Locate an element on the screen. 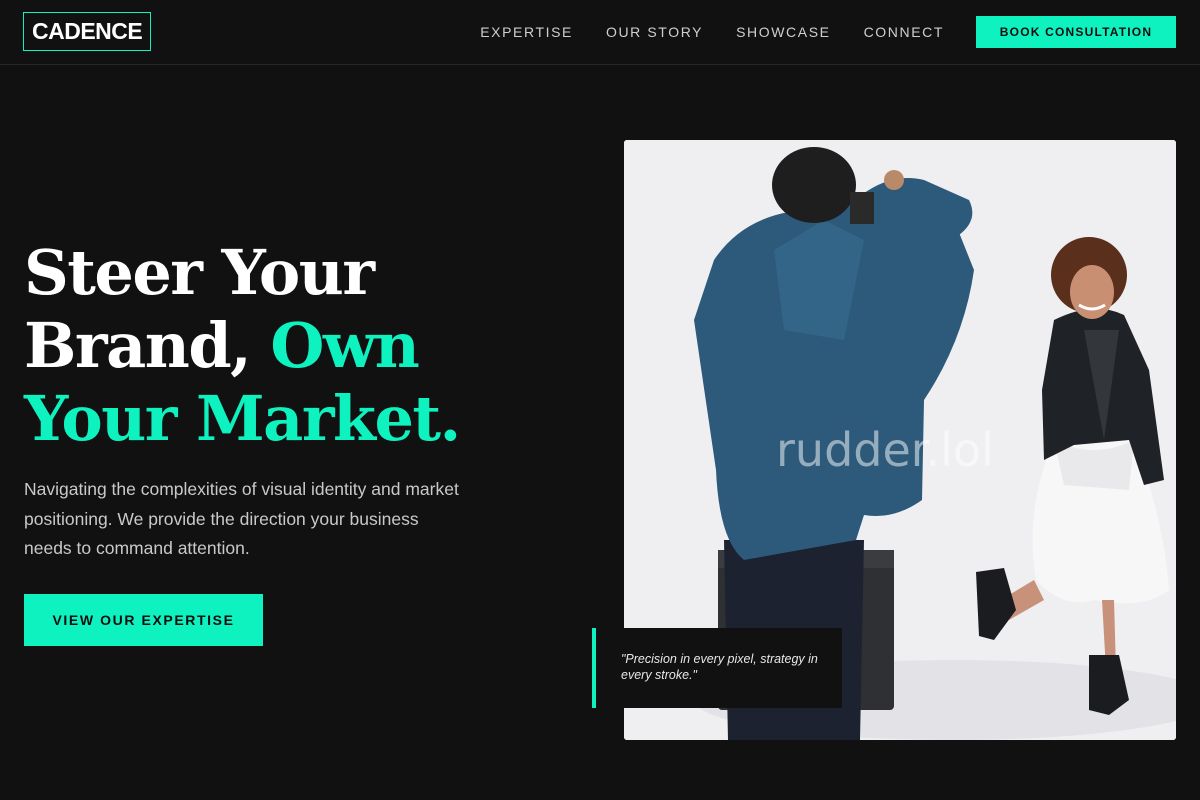 The width and height of the screenshot is (1200, 800). nav-link-showcase: SHOWCASE is located at coordinates (783, 32).